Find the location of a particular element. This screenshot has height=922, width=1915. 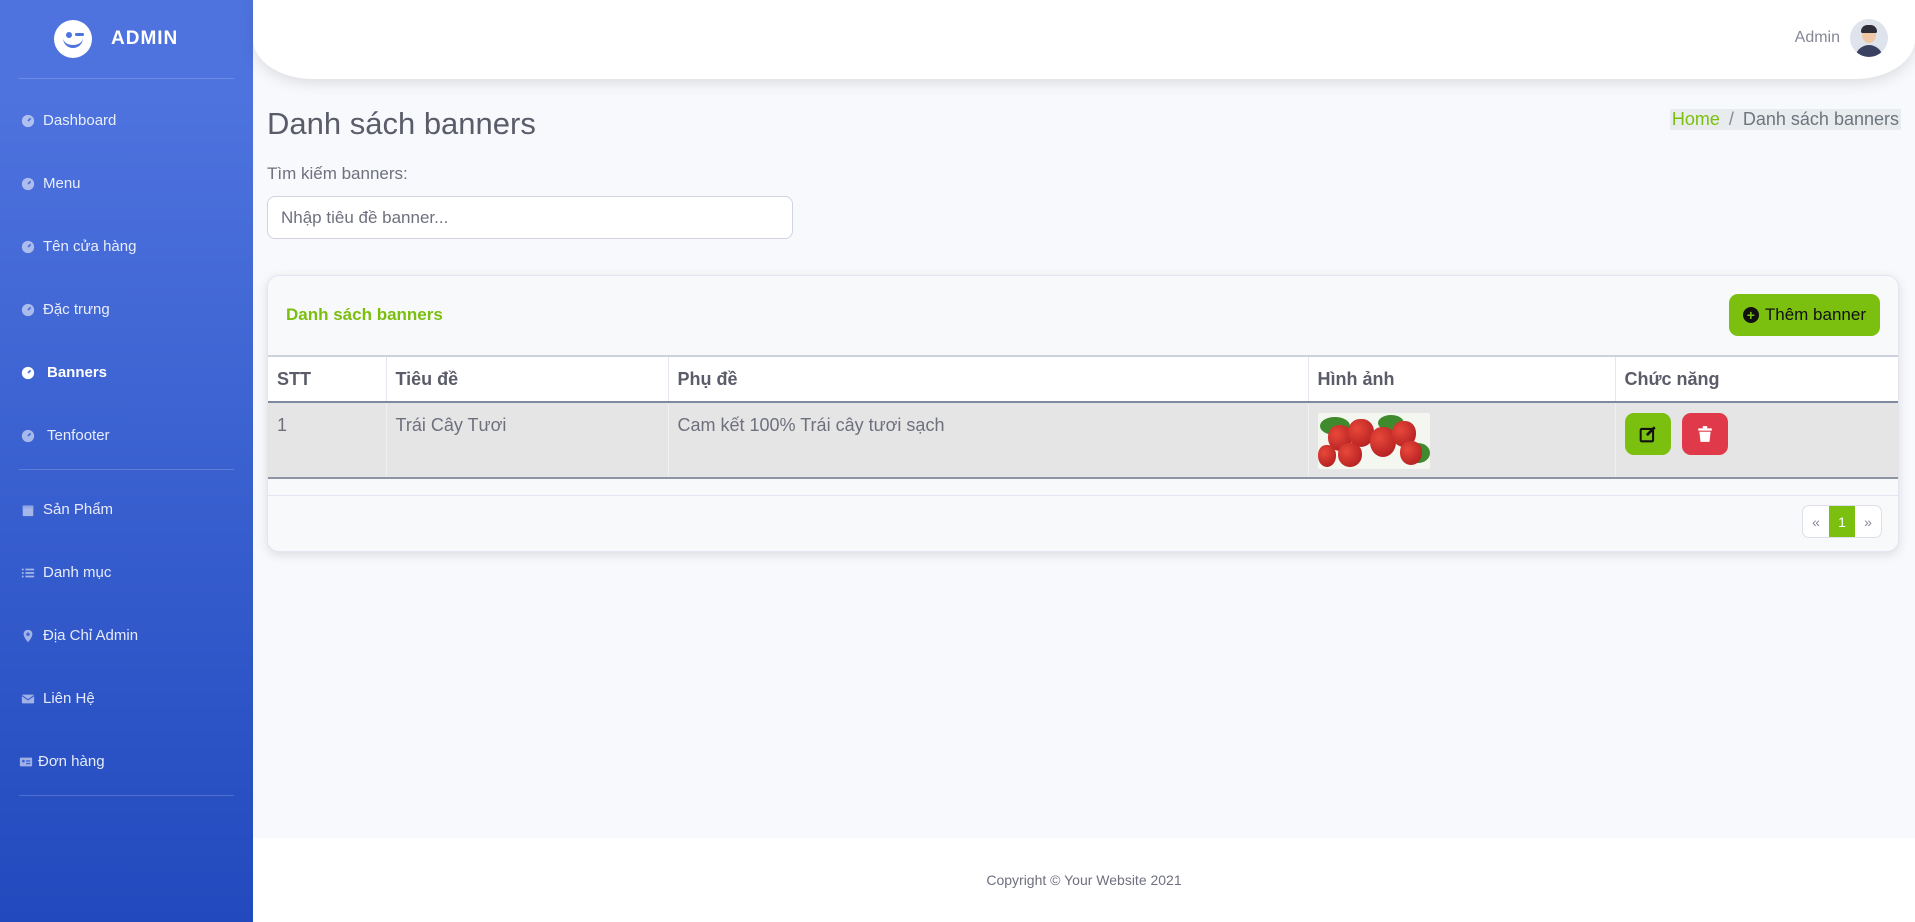

edit-icon is located at coordinates (1647, 434).